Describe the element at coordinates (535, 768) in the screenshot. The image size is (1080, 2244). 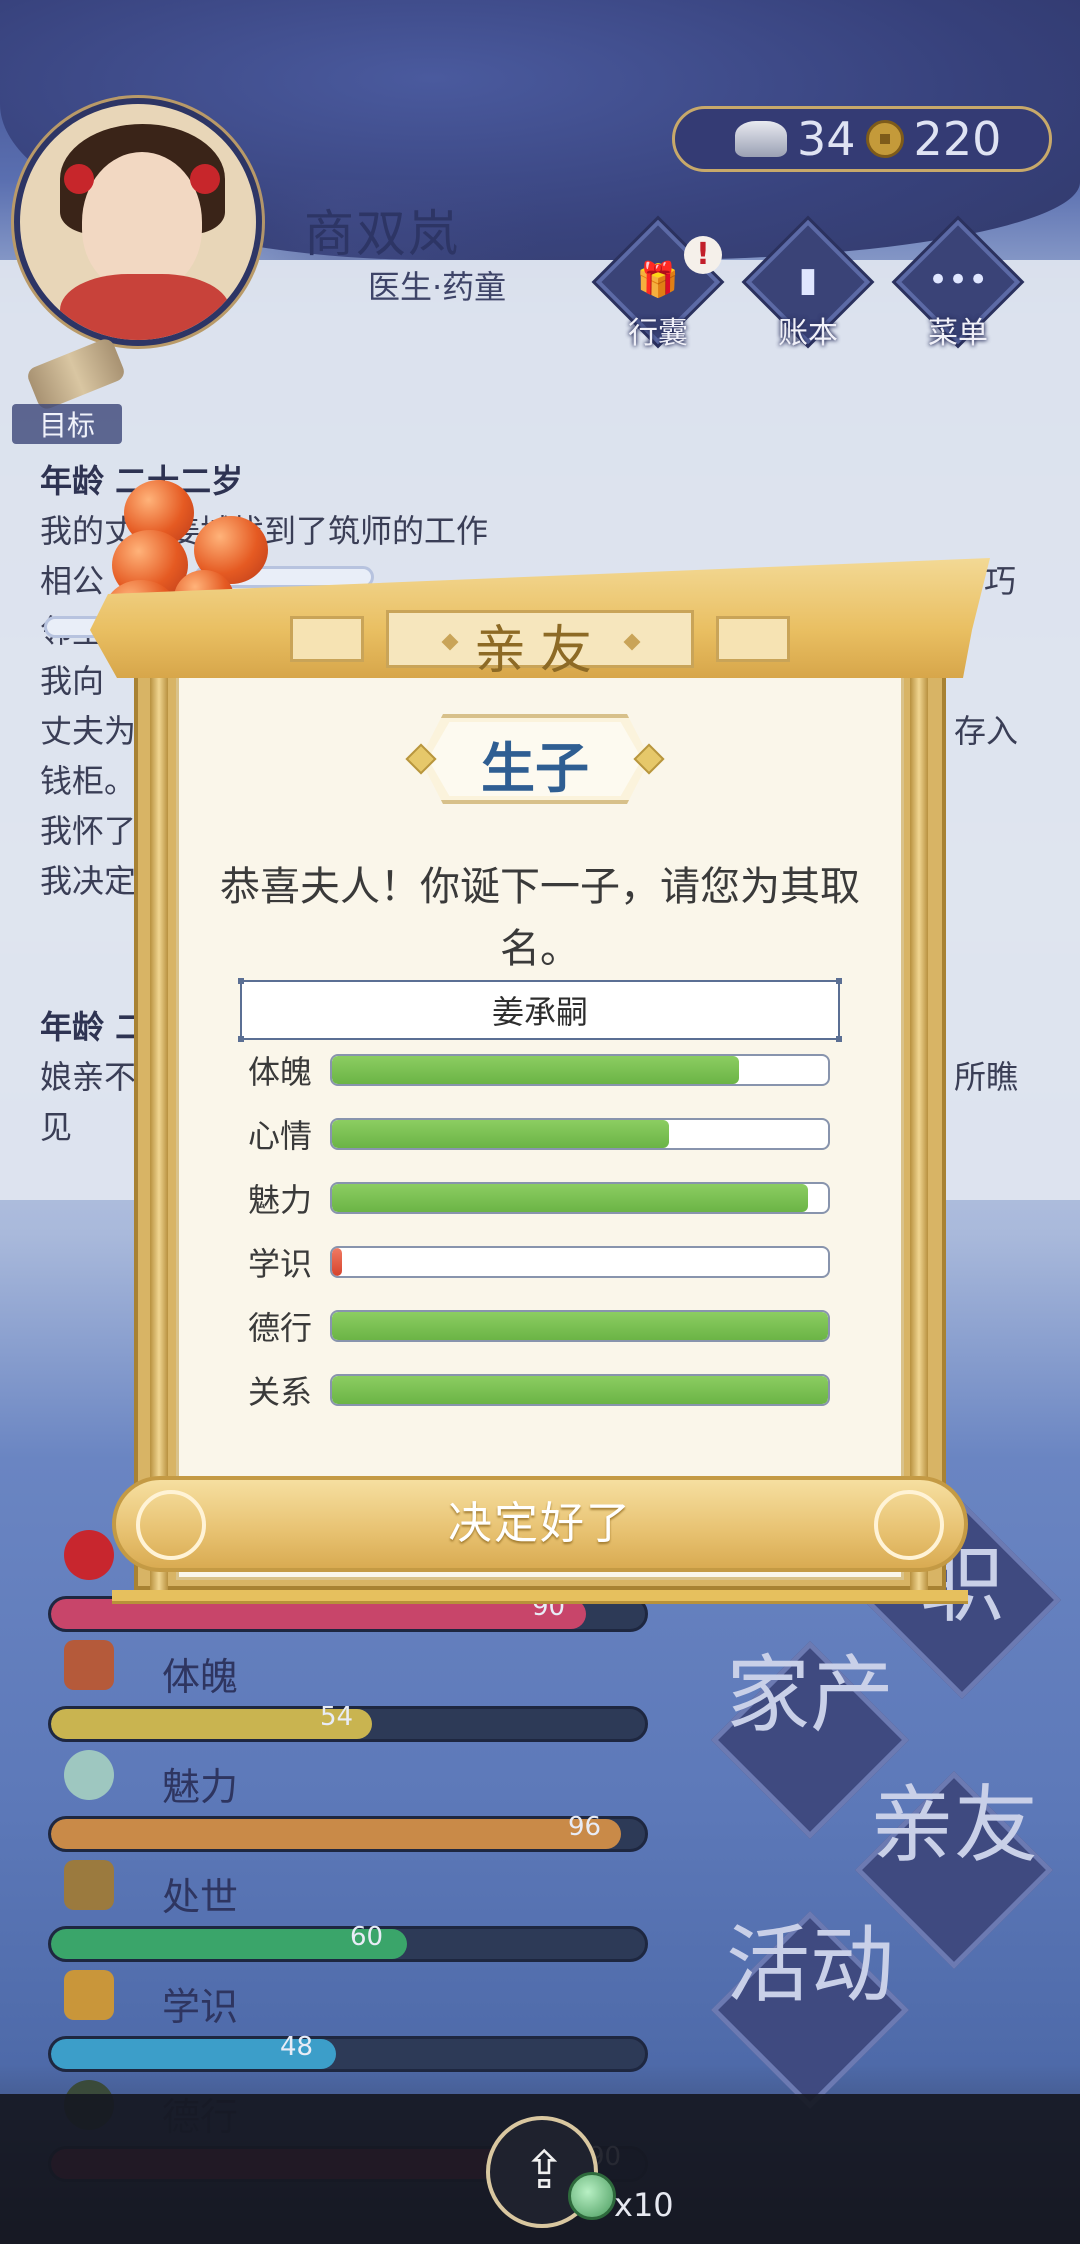
I see `event-title: 生子` at that location.